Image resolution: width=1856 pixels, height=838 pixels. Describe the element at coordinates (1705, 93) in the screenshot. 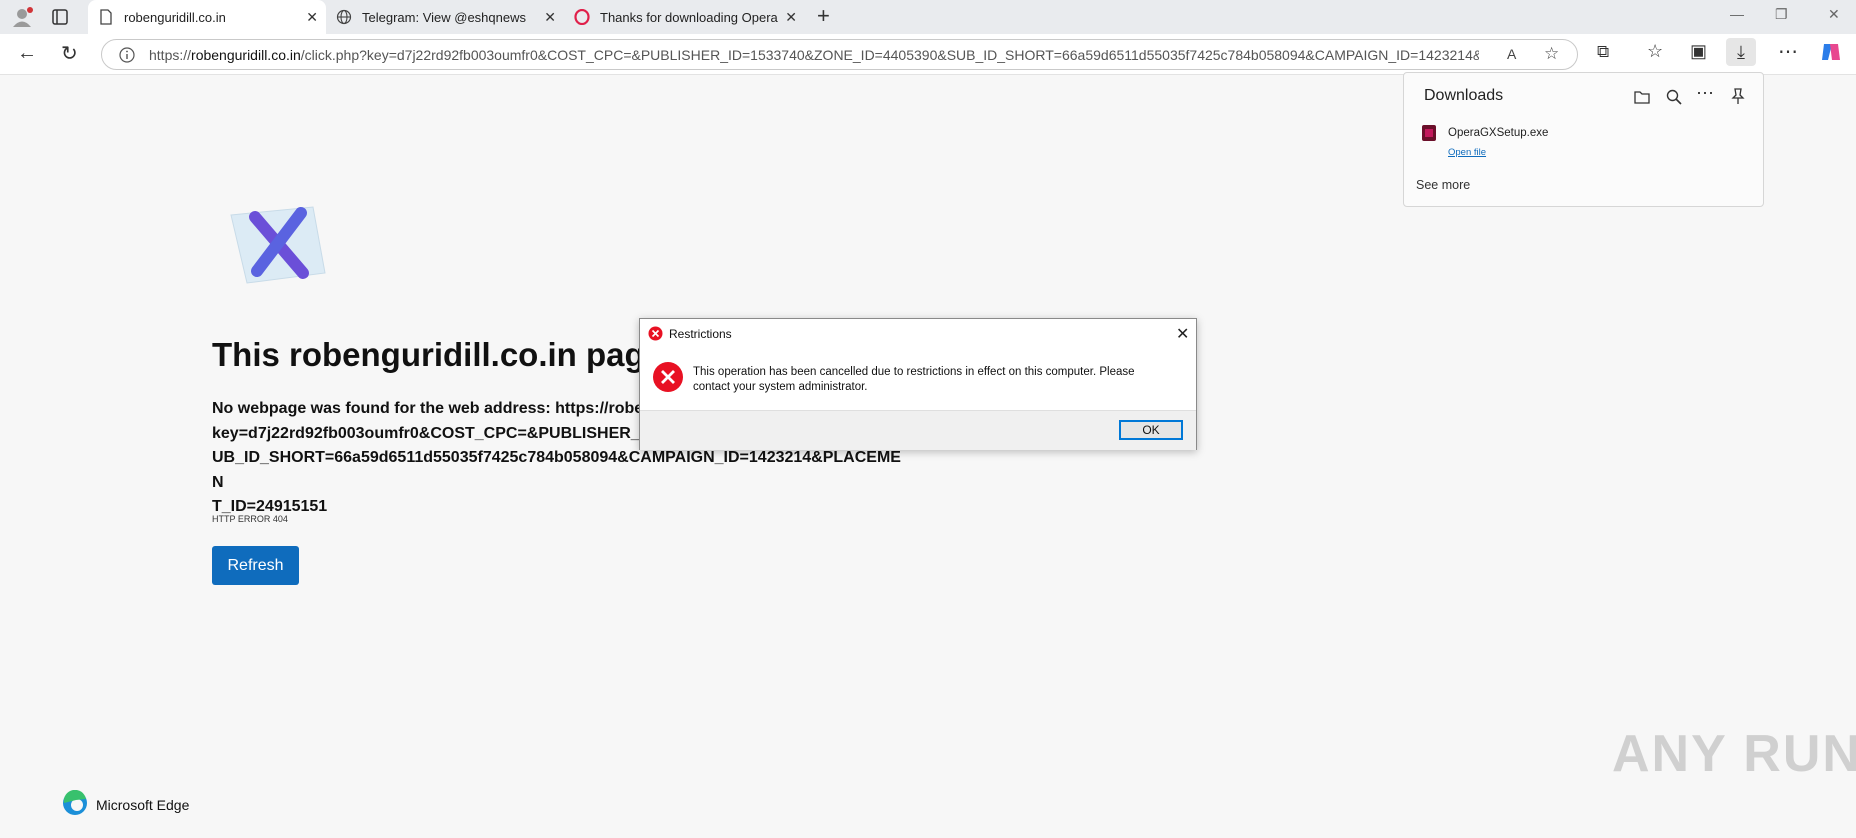

I see `more-options-icon: ⋯` at that location.